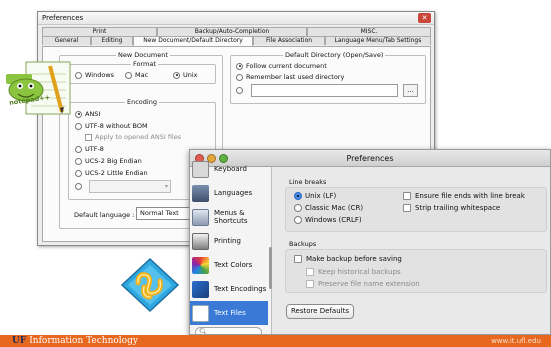 This screenshot has width=551, height=347. What do you see at coordinates (233, 193) in the screenshot?
I see `sidebar-item-label: Languages` at bounding box center [233, 193].